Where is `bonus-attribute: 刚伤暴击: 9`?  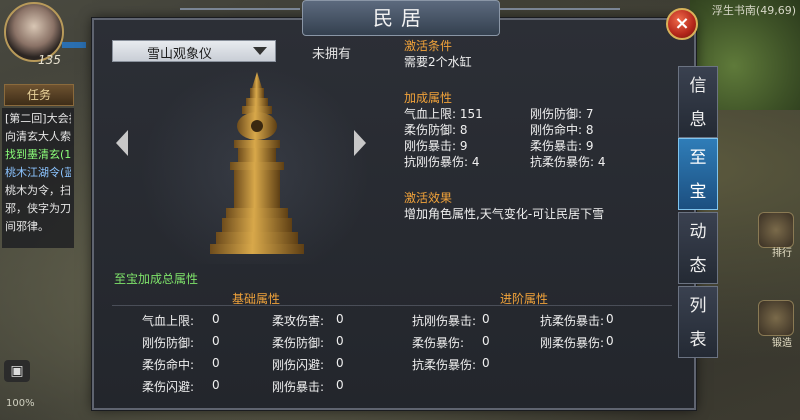 bonus-attribute: 刚伤暴击: 9 is located at coordinates (467, 146).